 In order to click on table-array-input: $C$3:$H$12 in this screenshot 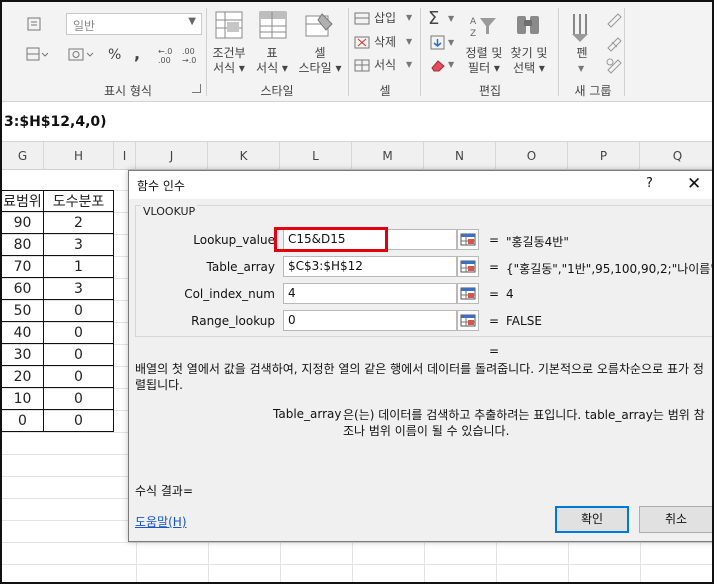, I will do `click(370, 266)`.